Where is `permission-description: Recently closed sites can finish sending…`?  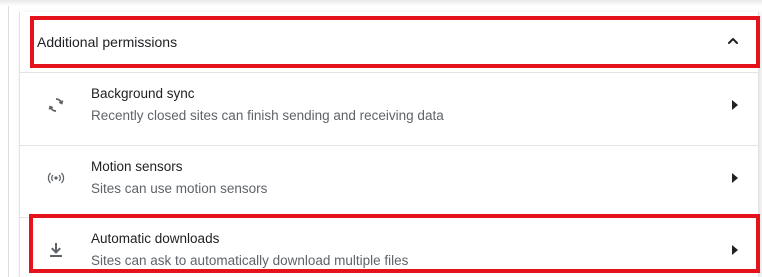 permission-description: Recently closed sites can finish sending… is located at coordinates (267, 115).